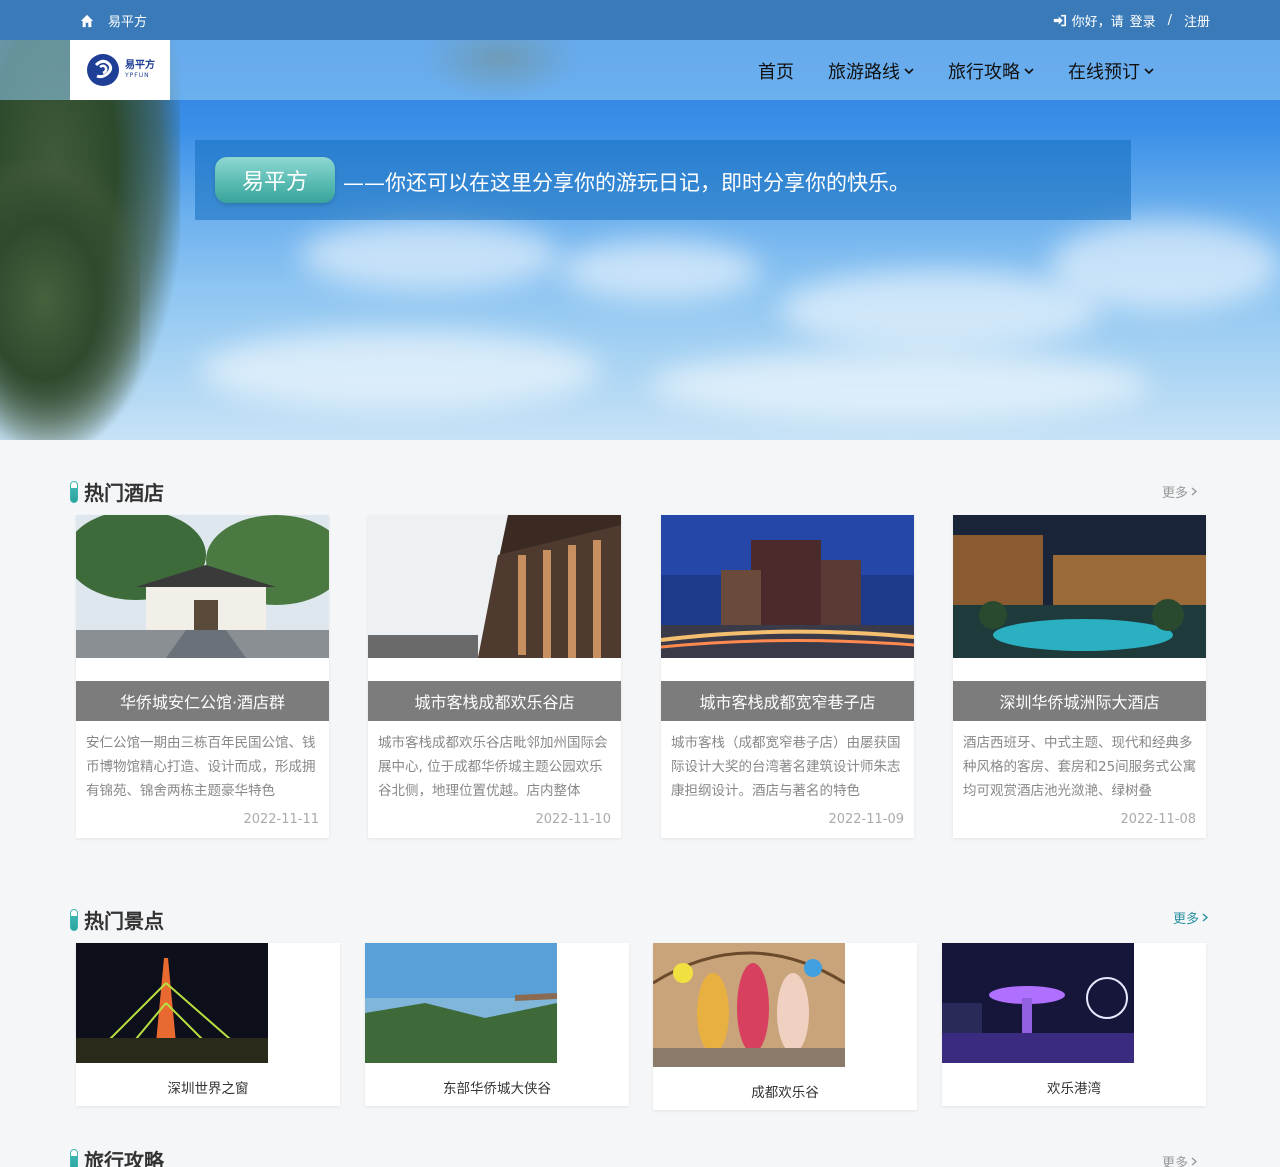  I want to click on home-link: 易平方, so click(113, 20).